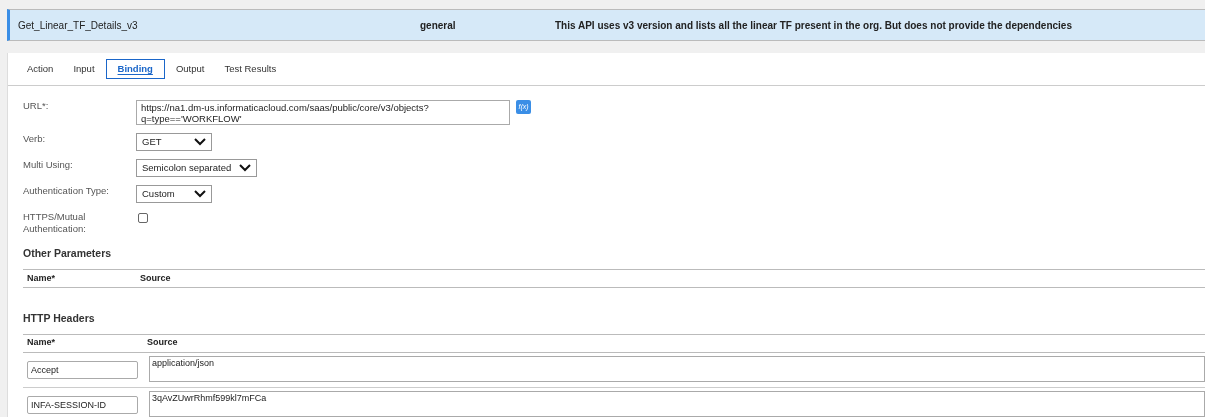 The height and width of the screenshot is (417, 1205). I want to click on section-title: HTTP Headers, so click(59, 318).